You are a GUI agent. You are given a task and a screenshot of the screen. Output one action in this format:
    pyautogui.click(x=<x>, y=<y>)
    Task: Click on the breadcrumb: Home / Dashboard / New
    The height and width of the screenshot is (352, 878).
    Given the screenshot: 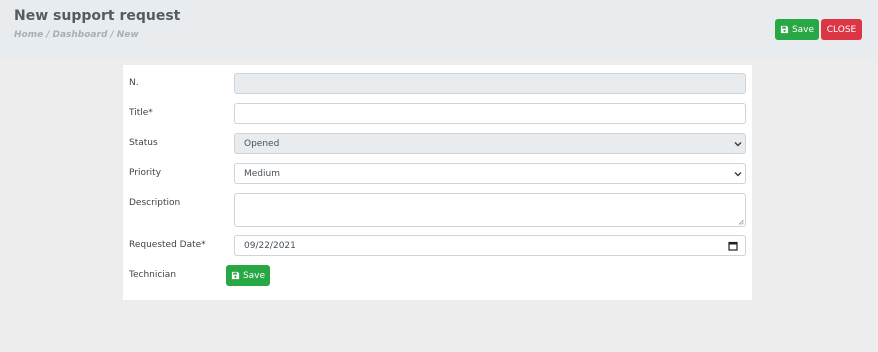 What is the action you would take?
    pyautogui.click(x=76, y=35)
    